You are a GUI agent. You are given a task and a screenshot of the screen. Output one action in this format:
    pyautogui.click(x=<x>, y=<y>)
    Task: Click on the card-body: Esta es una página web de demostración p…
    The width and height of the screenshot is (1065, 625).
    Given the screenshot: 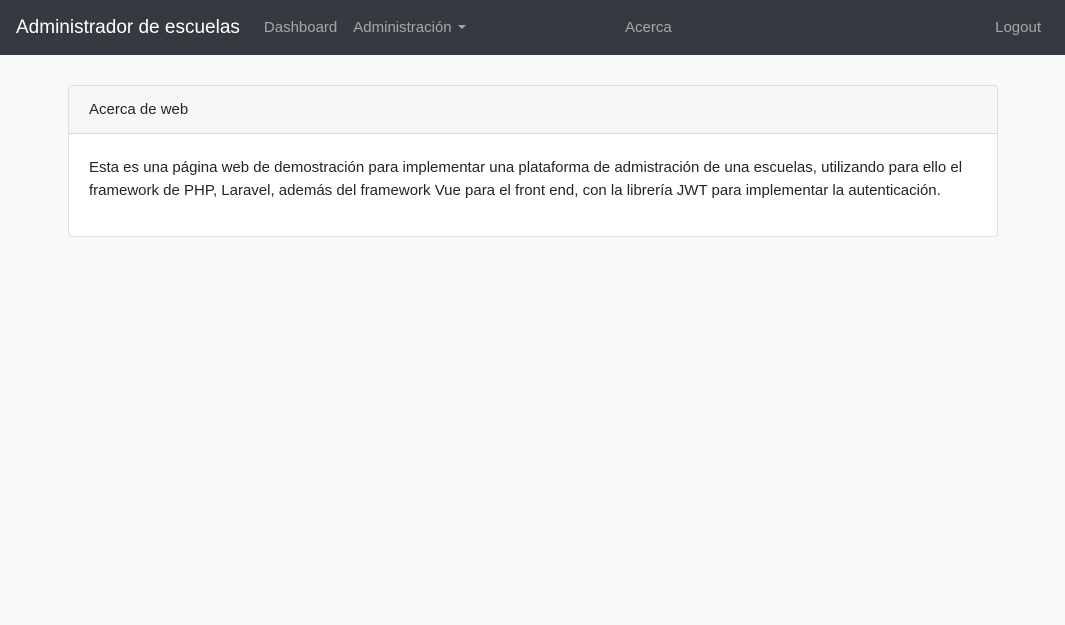 What is the action you would take?
    pyautogui.click(x=533, y=185)
    